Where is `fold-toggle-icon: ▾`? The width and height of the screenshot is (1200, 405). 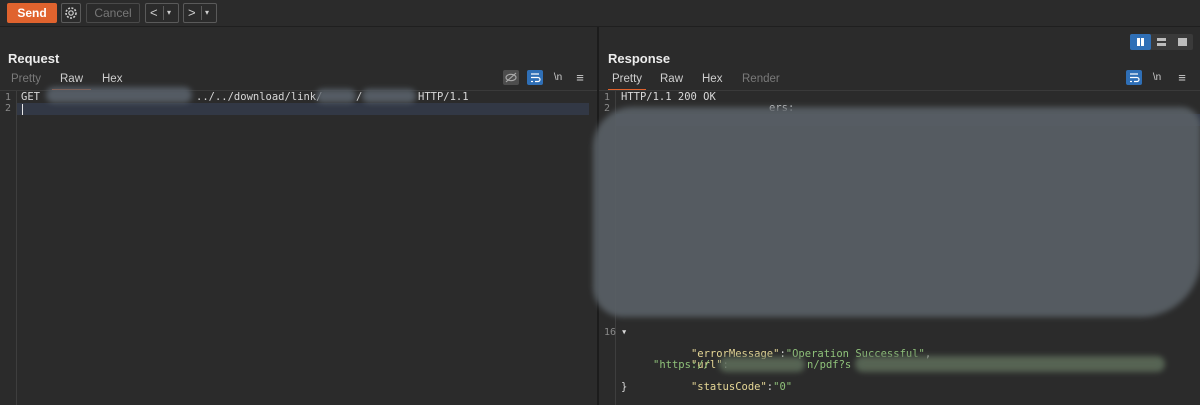 fold-toggle-icon: ▾ is located at coordinates (624, 332).